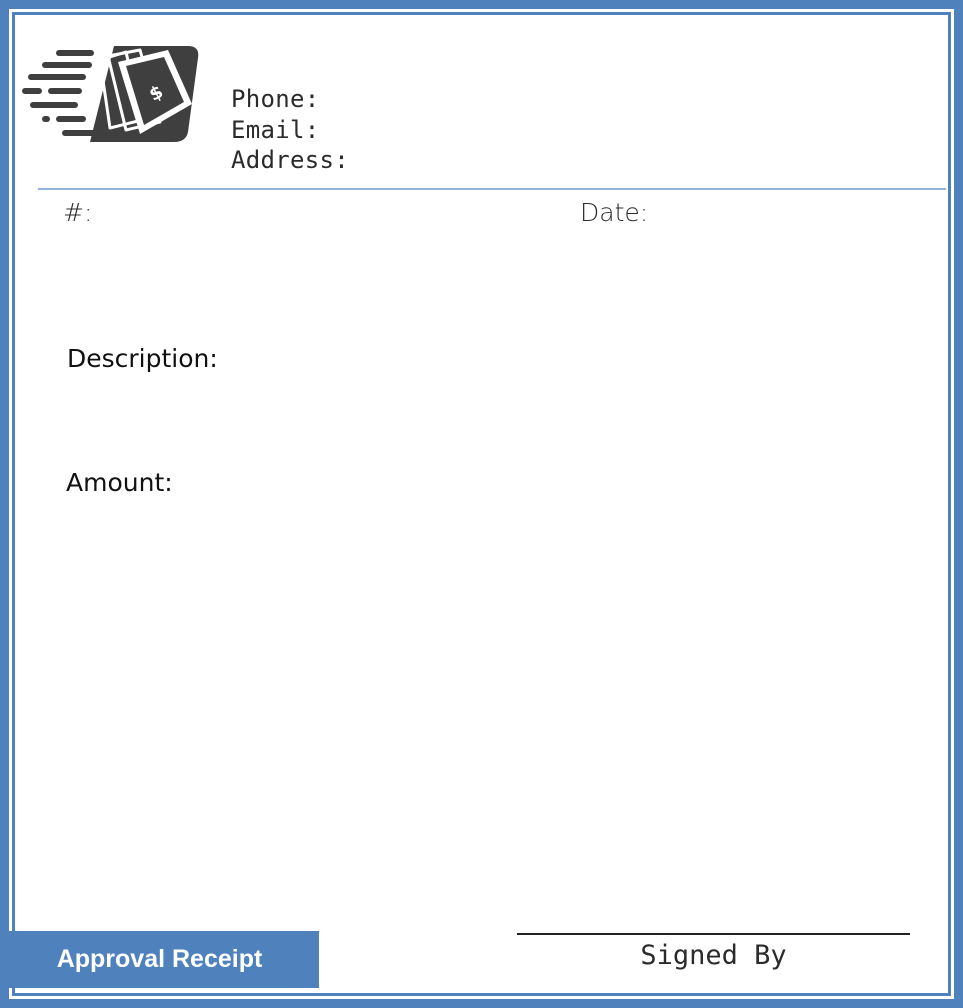  What do you see at coordinates (110, 94) in the screenshot?
I see `flying-money-icon: $` at bounding box center [110, 94].